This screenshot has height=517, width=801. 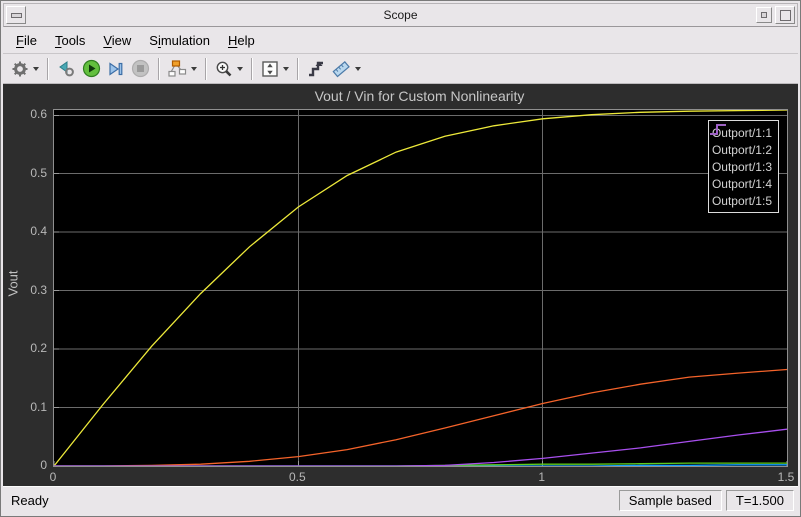 What do you see at coordinates (670, 500) in the screenshot?
I see `status-sample-mode: Sample based` at bounding box center [670, 500].